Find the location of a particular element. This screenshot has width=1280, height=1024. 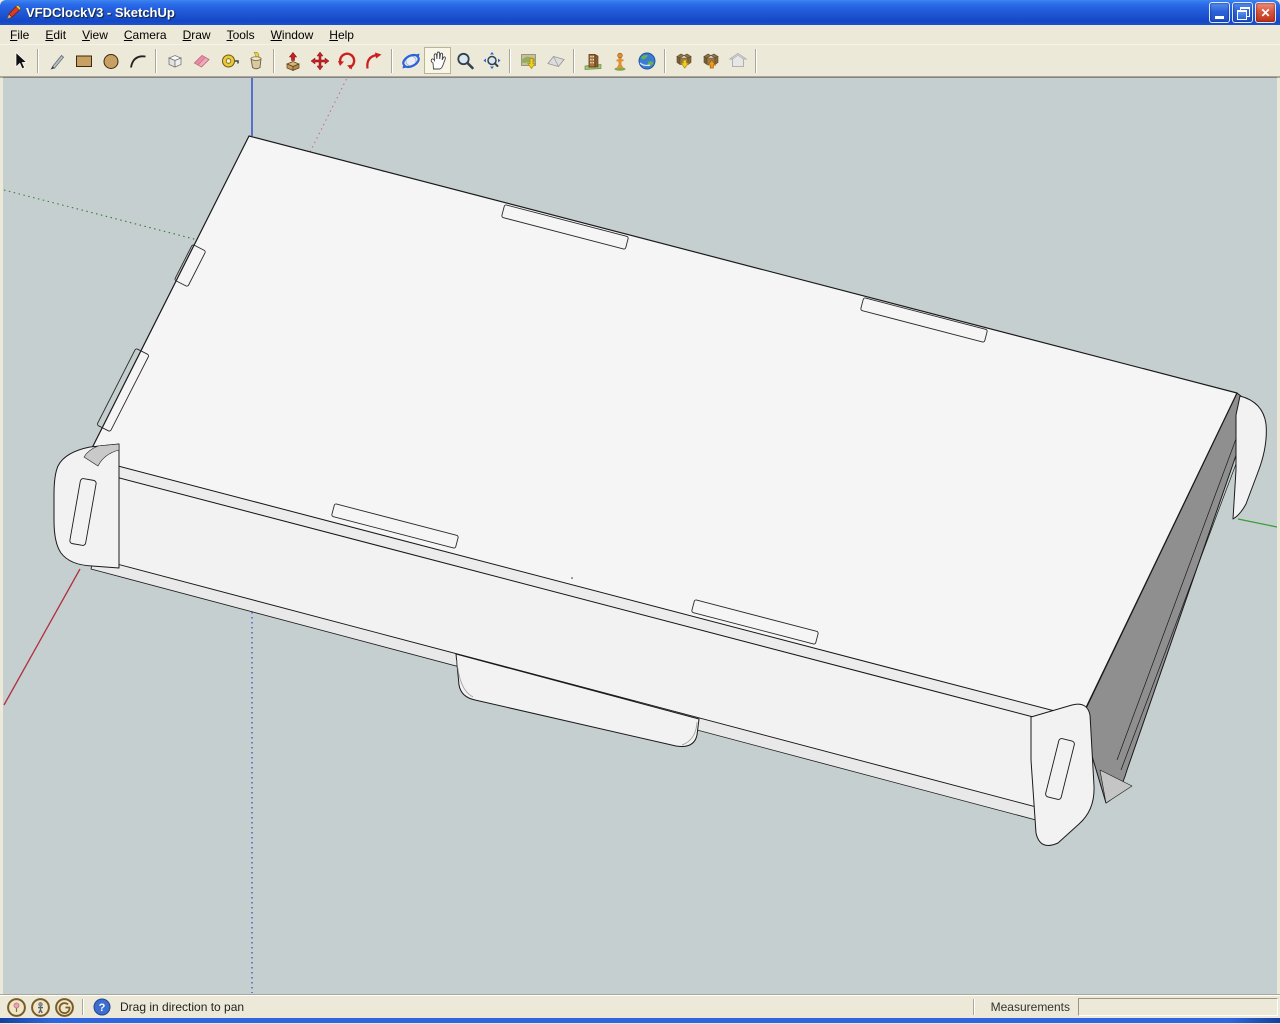

menu-file: File is located at coordinates (19, 35).